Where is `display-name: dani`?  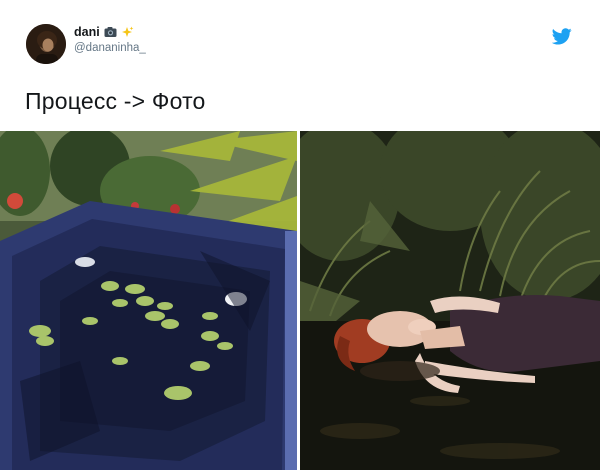 display-name: dani is located at coordinates (87, 32).